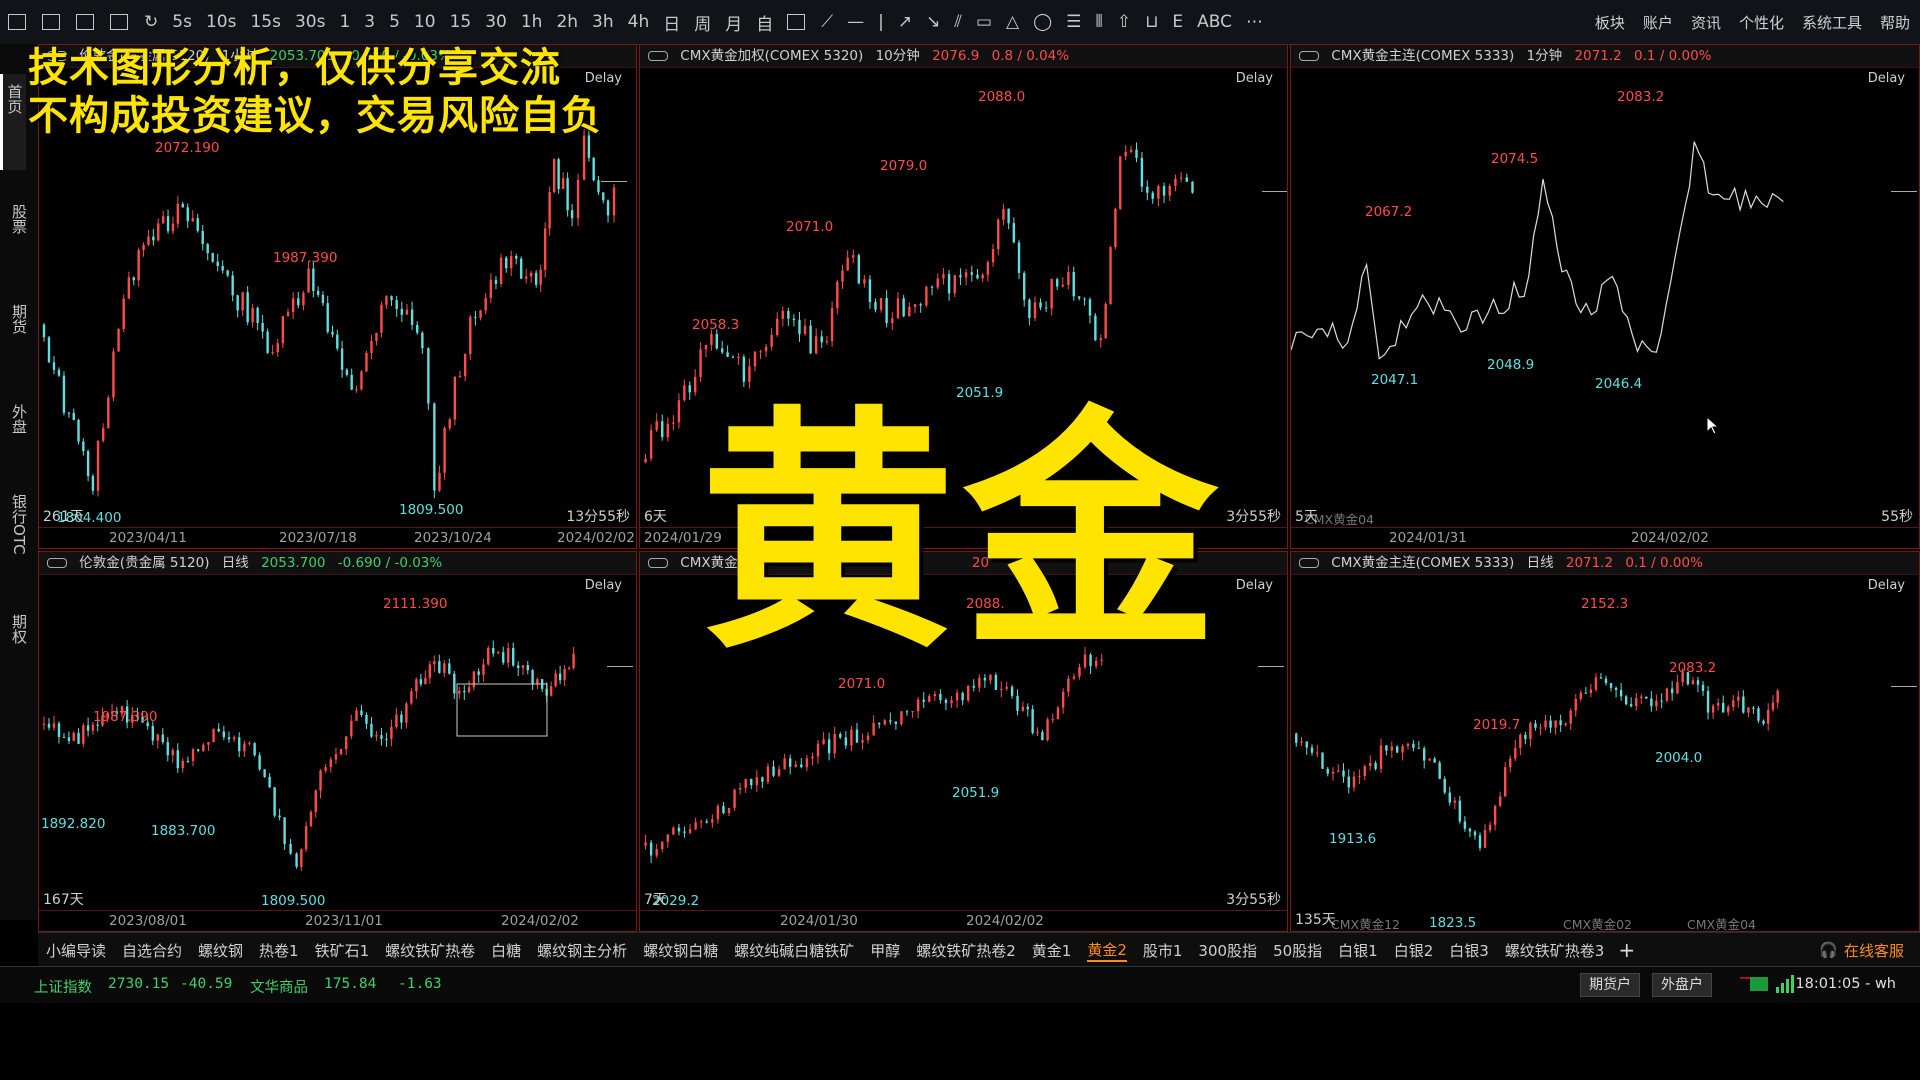 Image resolution: width=1920 pixels, height=1080 pixels. What do you see at coordinates (764, 22) in the screenshot?
I see `period-custom: 自` at bounding box center [764, 22].